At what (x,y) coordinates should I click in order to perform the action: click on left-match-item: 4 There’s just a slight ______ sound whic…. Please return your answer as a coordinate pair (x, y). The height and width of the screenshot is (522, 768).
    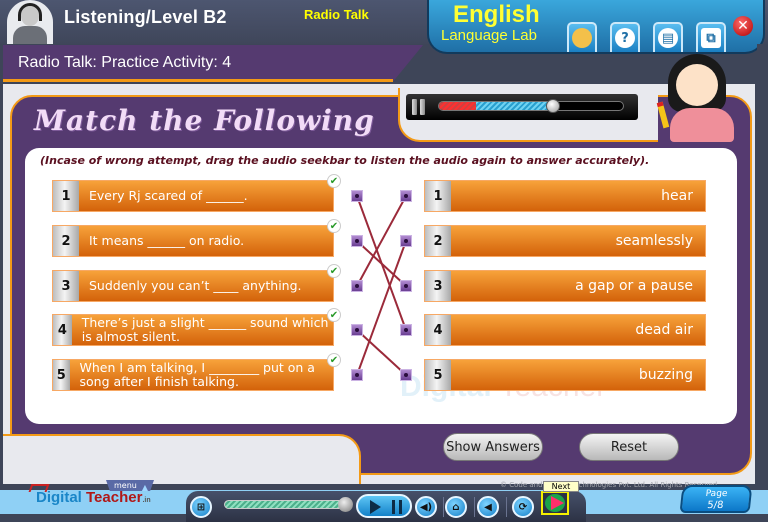
    Looking at the image, I should click on (193, 330).